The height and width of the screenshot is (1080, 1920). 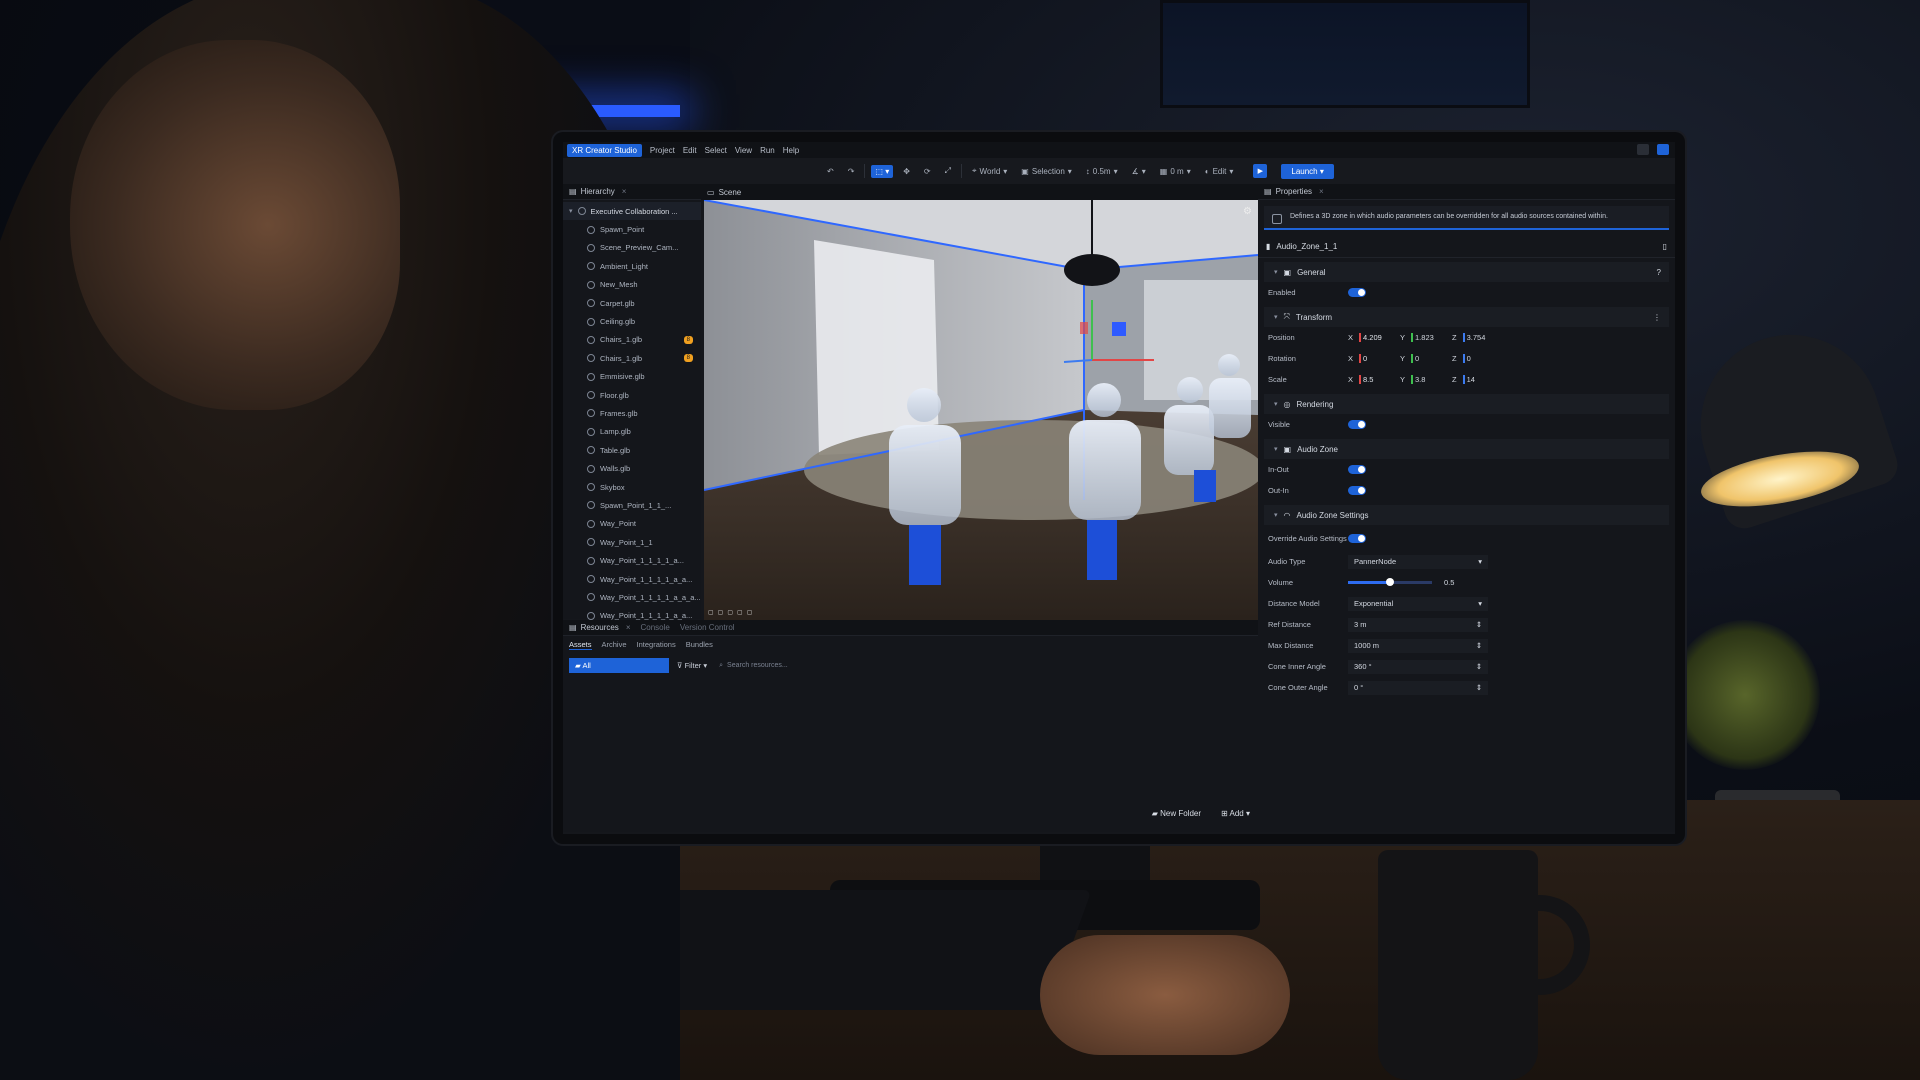 What do you see at coordinates (948, 171) in the screenshot?
I see `scale-tool-icon: ⤢` at bounding box center [948, 171].